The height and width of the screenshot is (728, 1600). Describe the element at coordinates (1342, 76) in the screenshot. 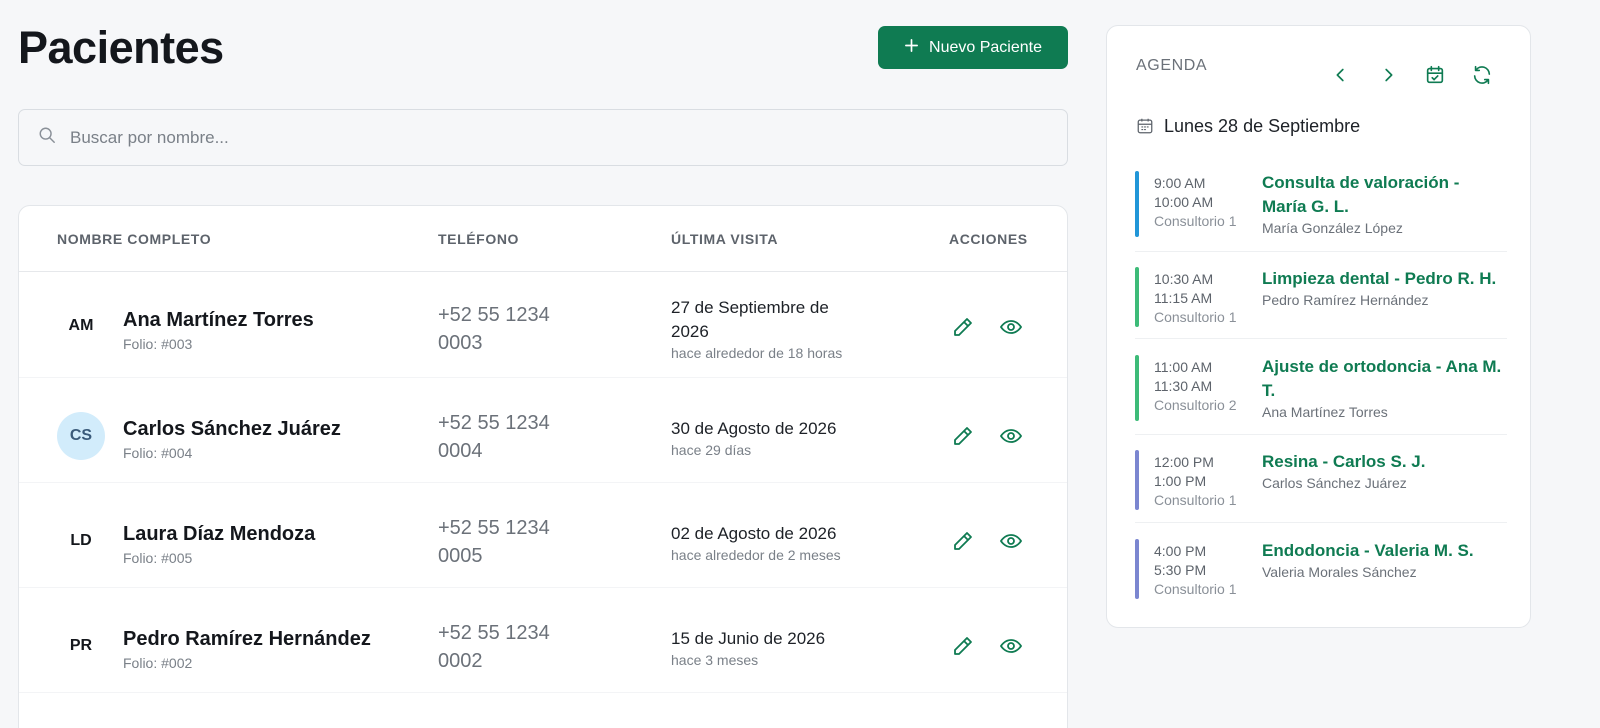

I see `chevron-left-icon` at that location.